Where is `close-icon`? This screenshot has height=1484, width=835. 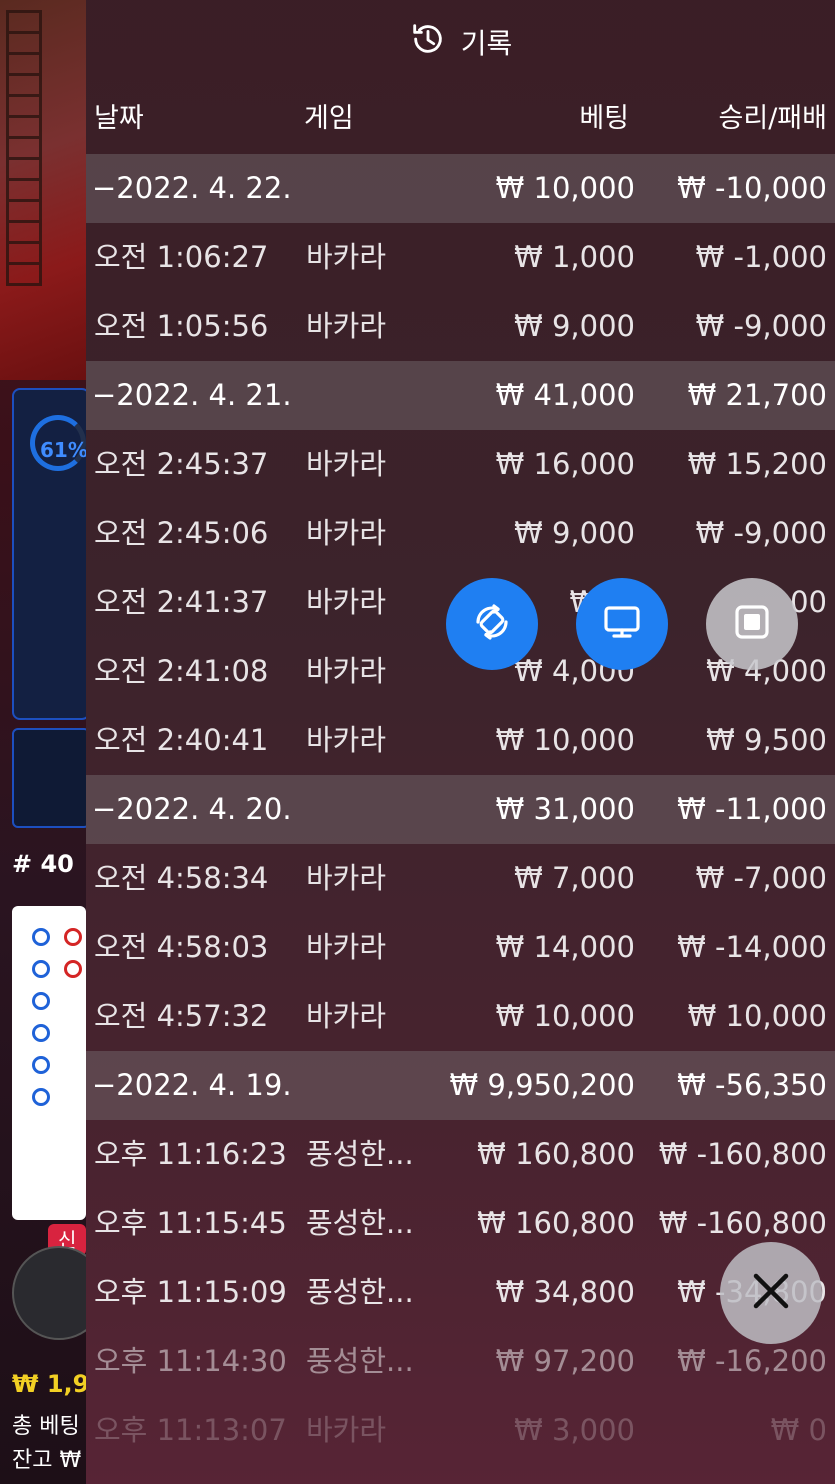 close-icon is located at coordinates (771, 1293).